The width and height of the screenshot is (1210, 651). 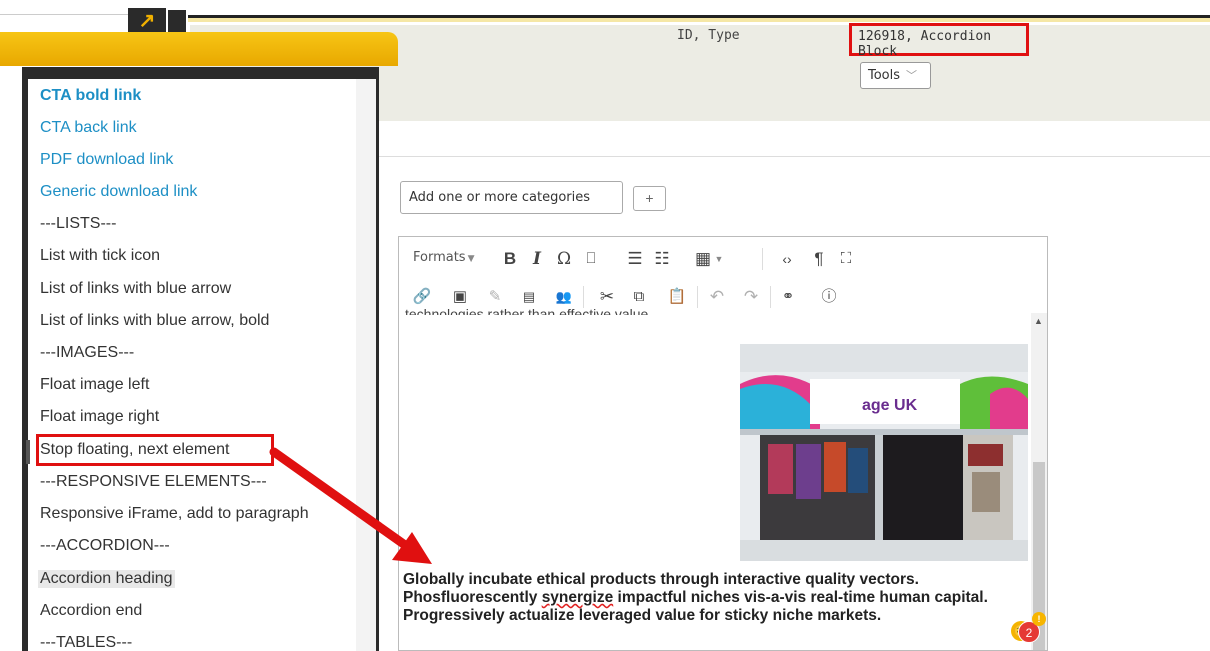 I want to click on misspelled-word: synergize, so click(x=578, y=597).